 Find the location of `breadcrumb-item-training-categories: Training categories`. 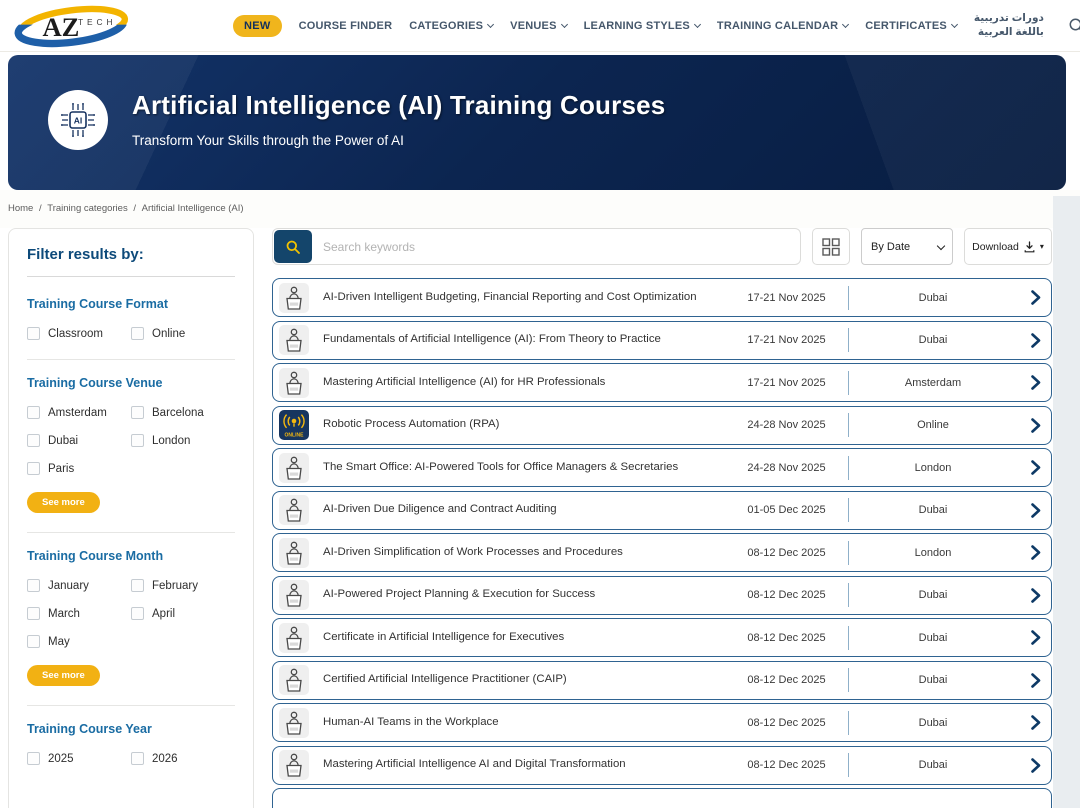

breadcrumb-item-training-categories: Training categories is located at coordinates (87, 208).